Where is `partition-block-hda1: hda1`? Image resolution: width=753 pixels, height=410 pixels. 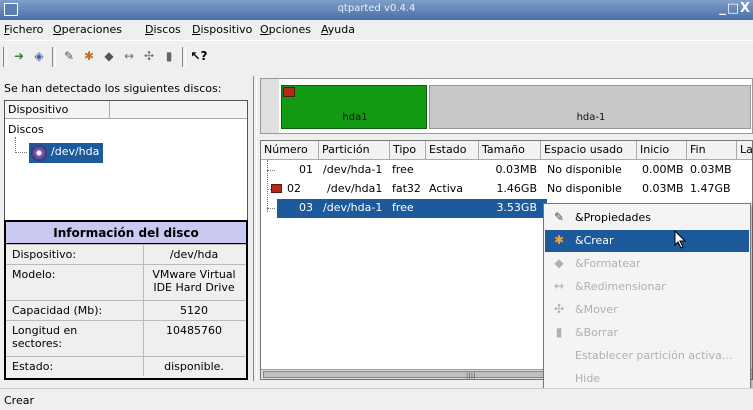
partition-block-hda1: hda1 is located at coordinates (354, 107).